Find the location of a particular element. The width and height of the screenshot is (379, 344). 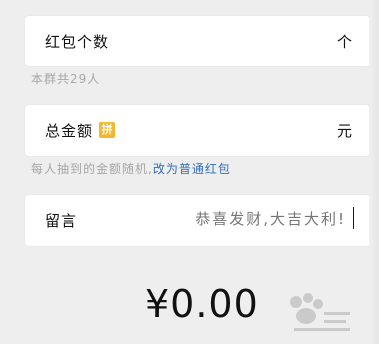

count-unit: 个 is located at coordinates (344, 42).